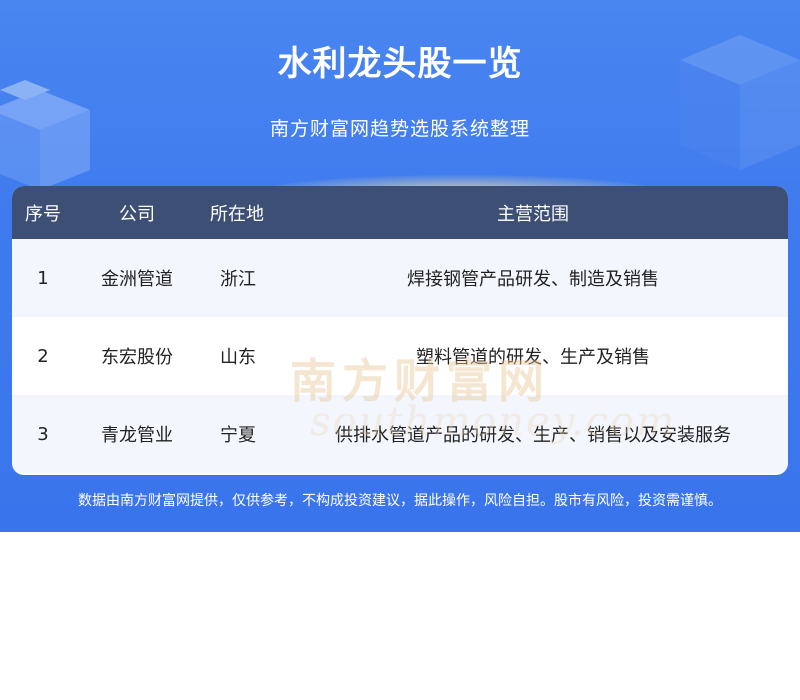 Image resolution: width=800 pixels, height=700 pixels. What do you see at coordinates (400, 278) in the screenshot?
I see `table-row: 1 金洲管道 浙江 焊接钢管产品研发、制造及销售` at bounding box center [400, 278].